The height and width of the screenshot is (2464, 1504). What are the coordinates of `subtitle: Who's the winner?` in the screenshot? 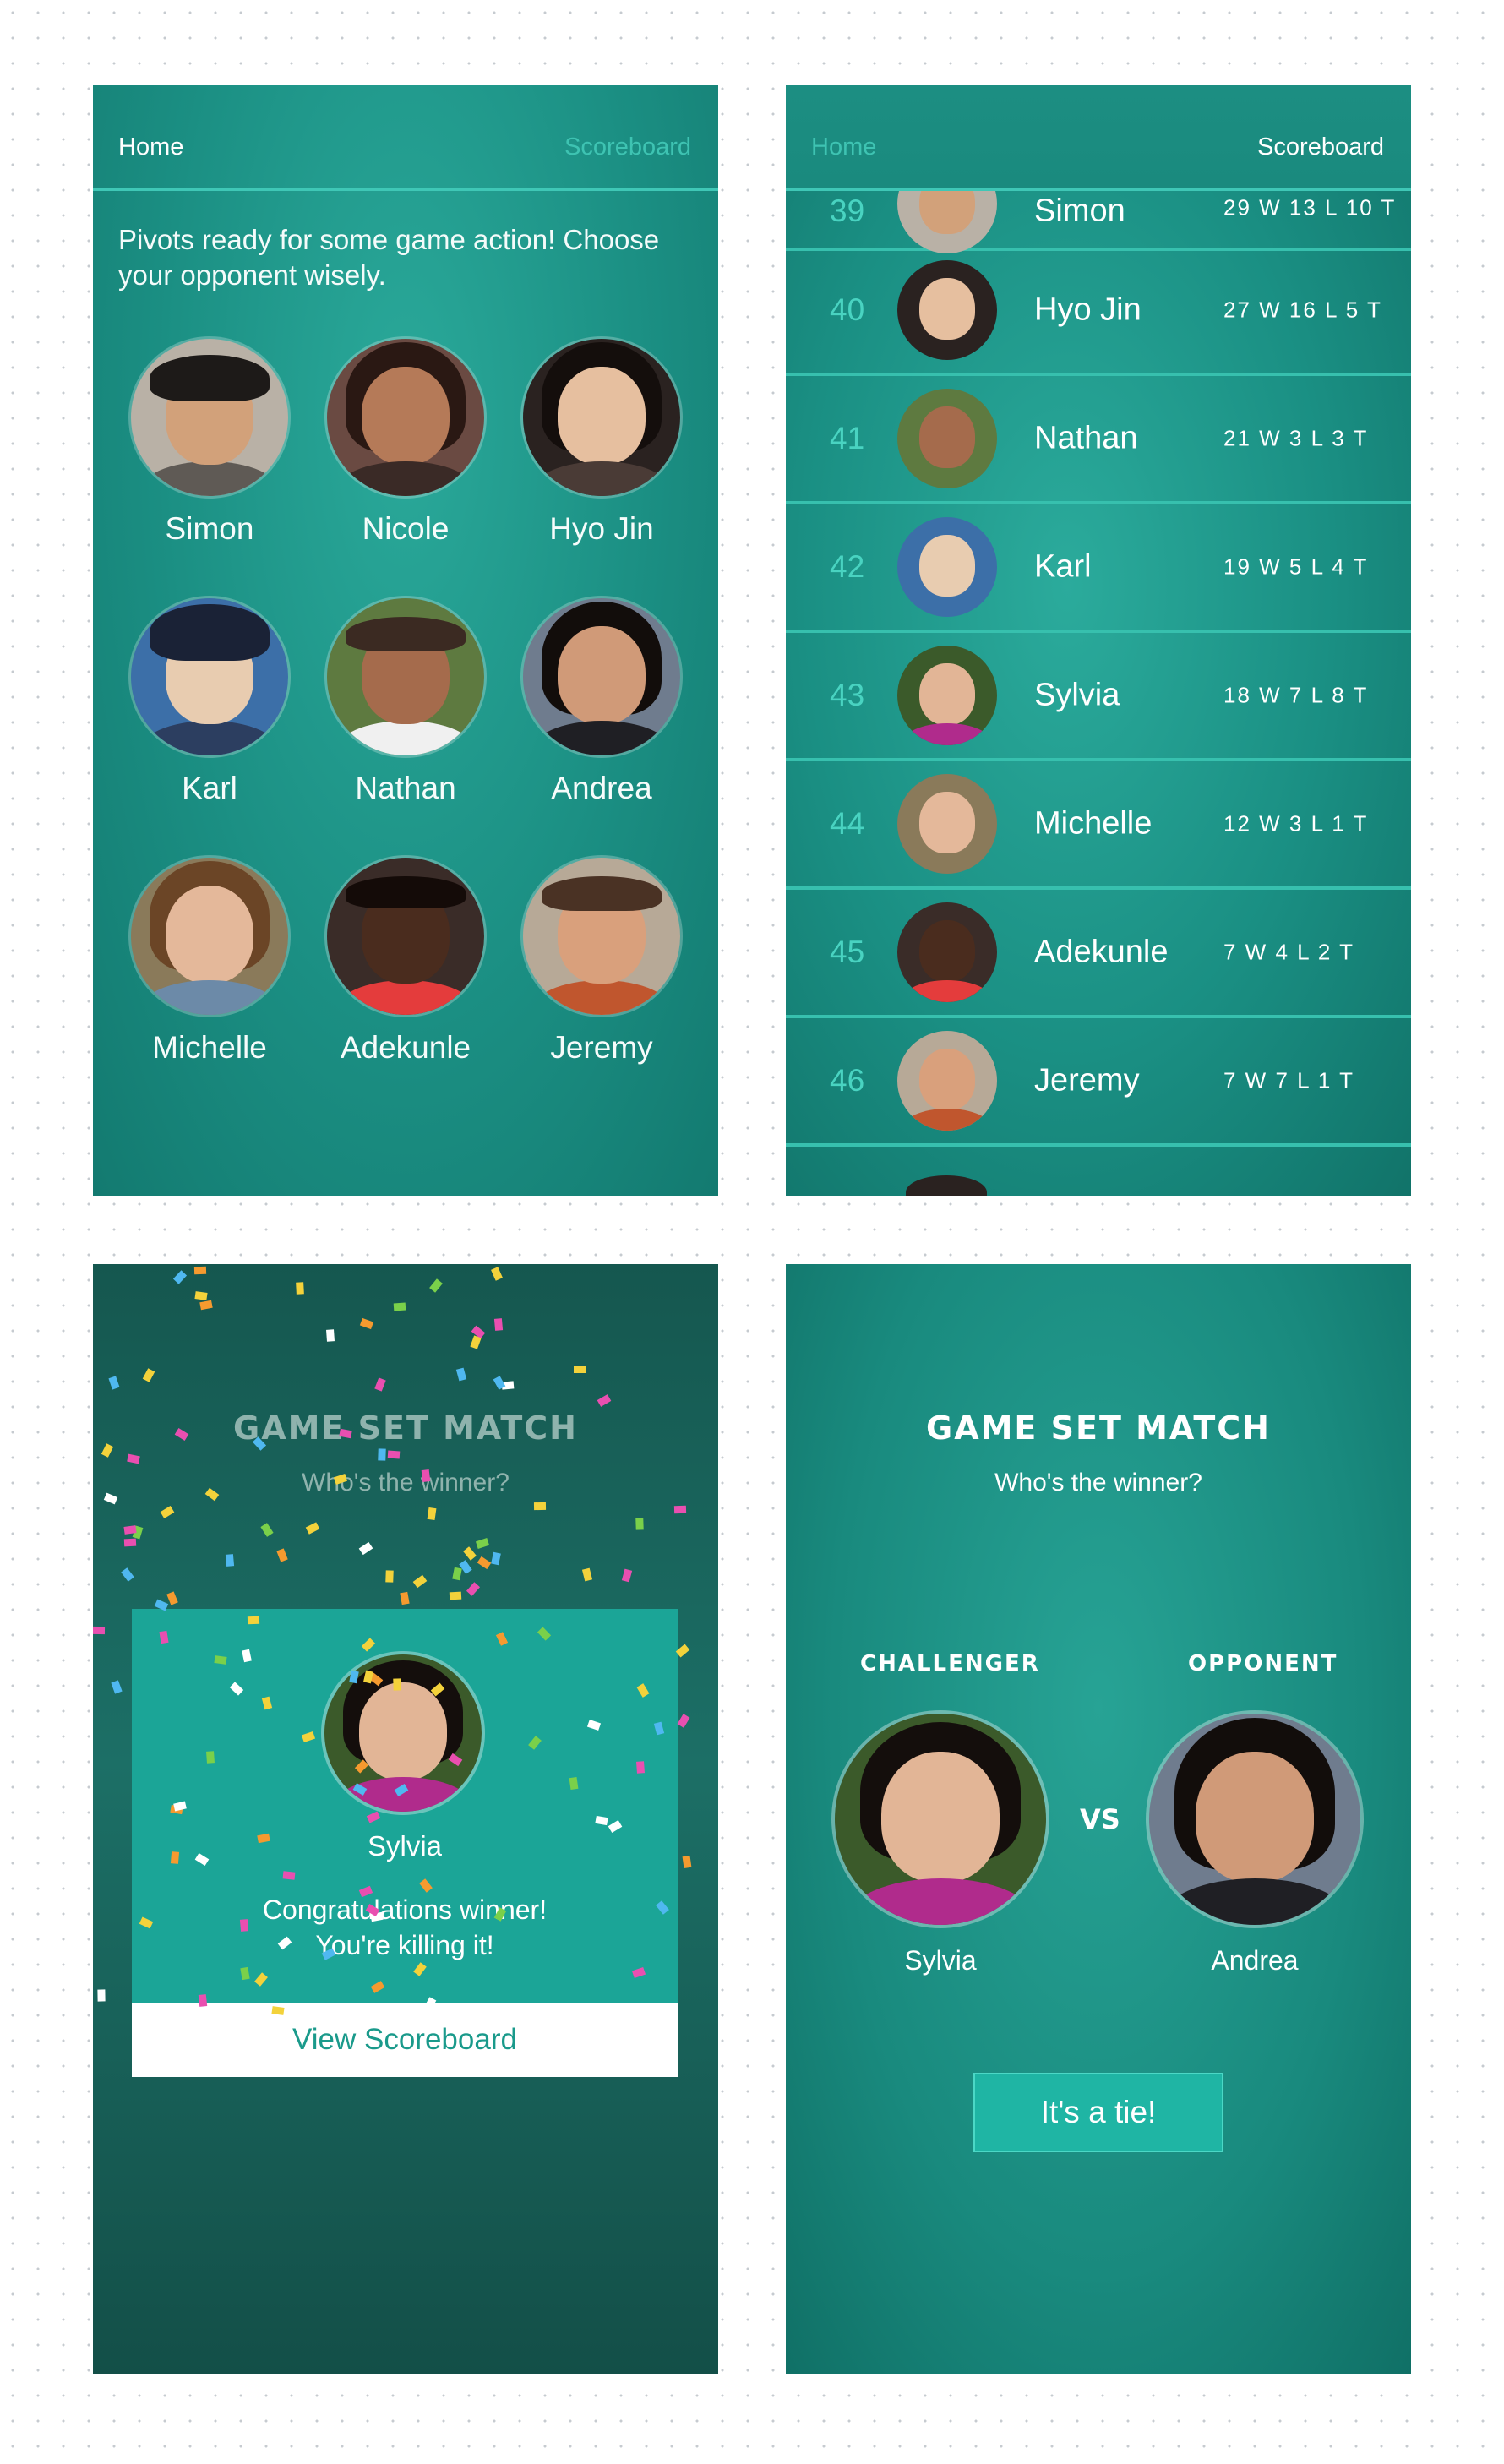 It's located at (1098, 1482).